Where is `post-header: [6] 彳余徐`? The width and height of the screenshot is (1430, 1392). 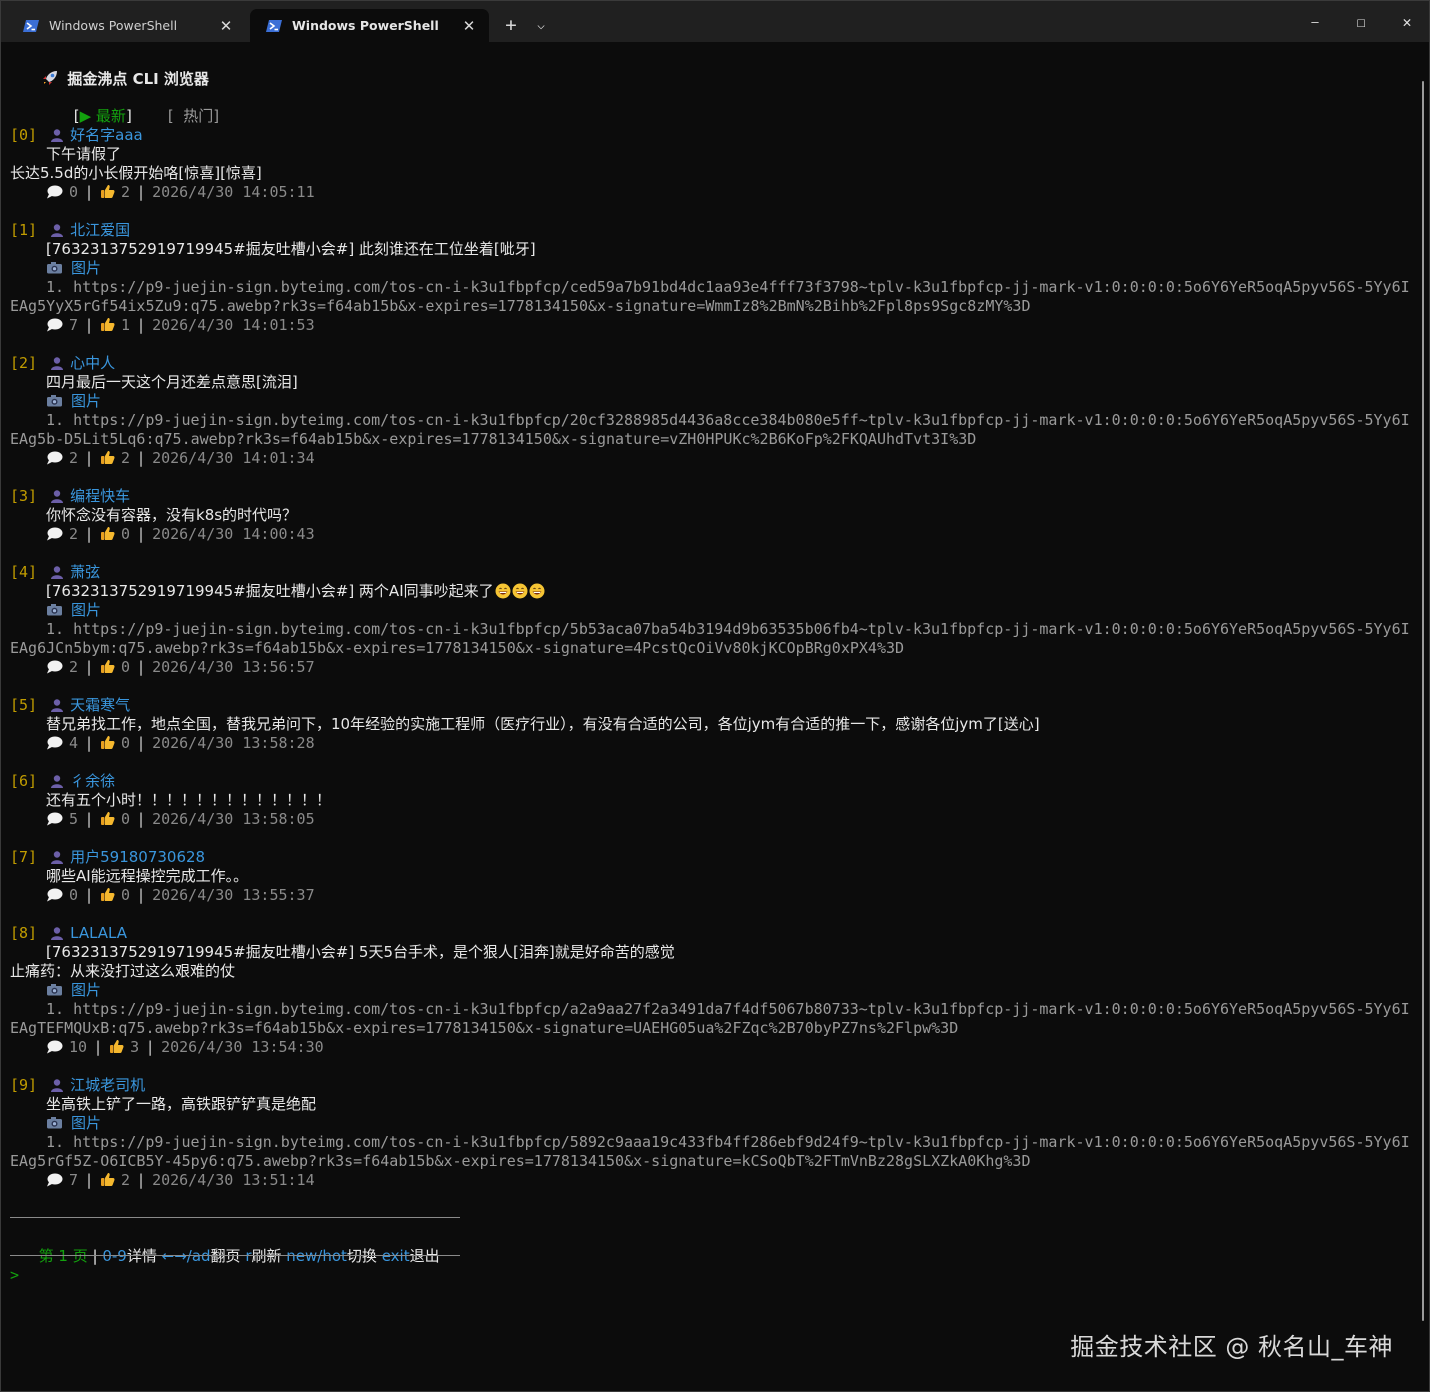 post-header: [6] 彳余徐 is located at coordinates (62, 781).